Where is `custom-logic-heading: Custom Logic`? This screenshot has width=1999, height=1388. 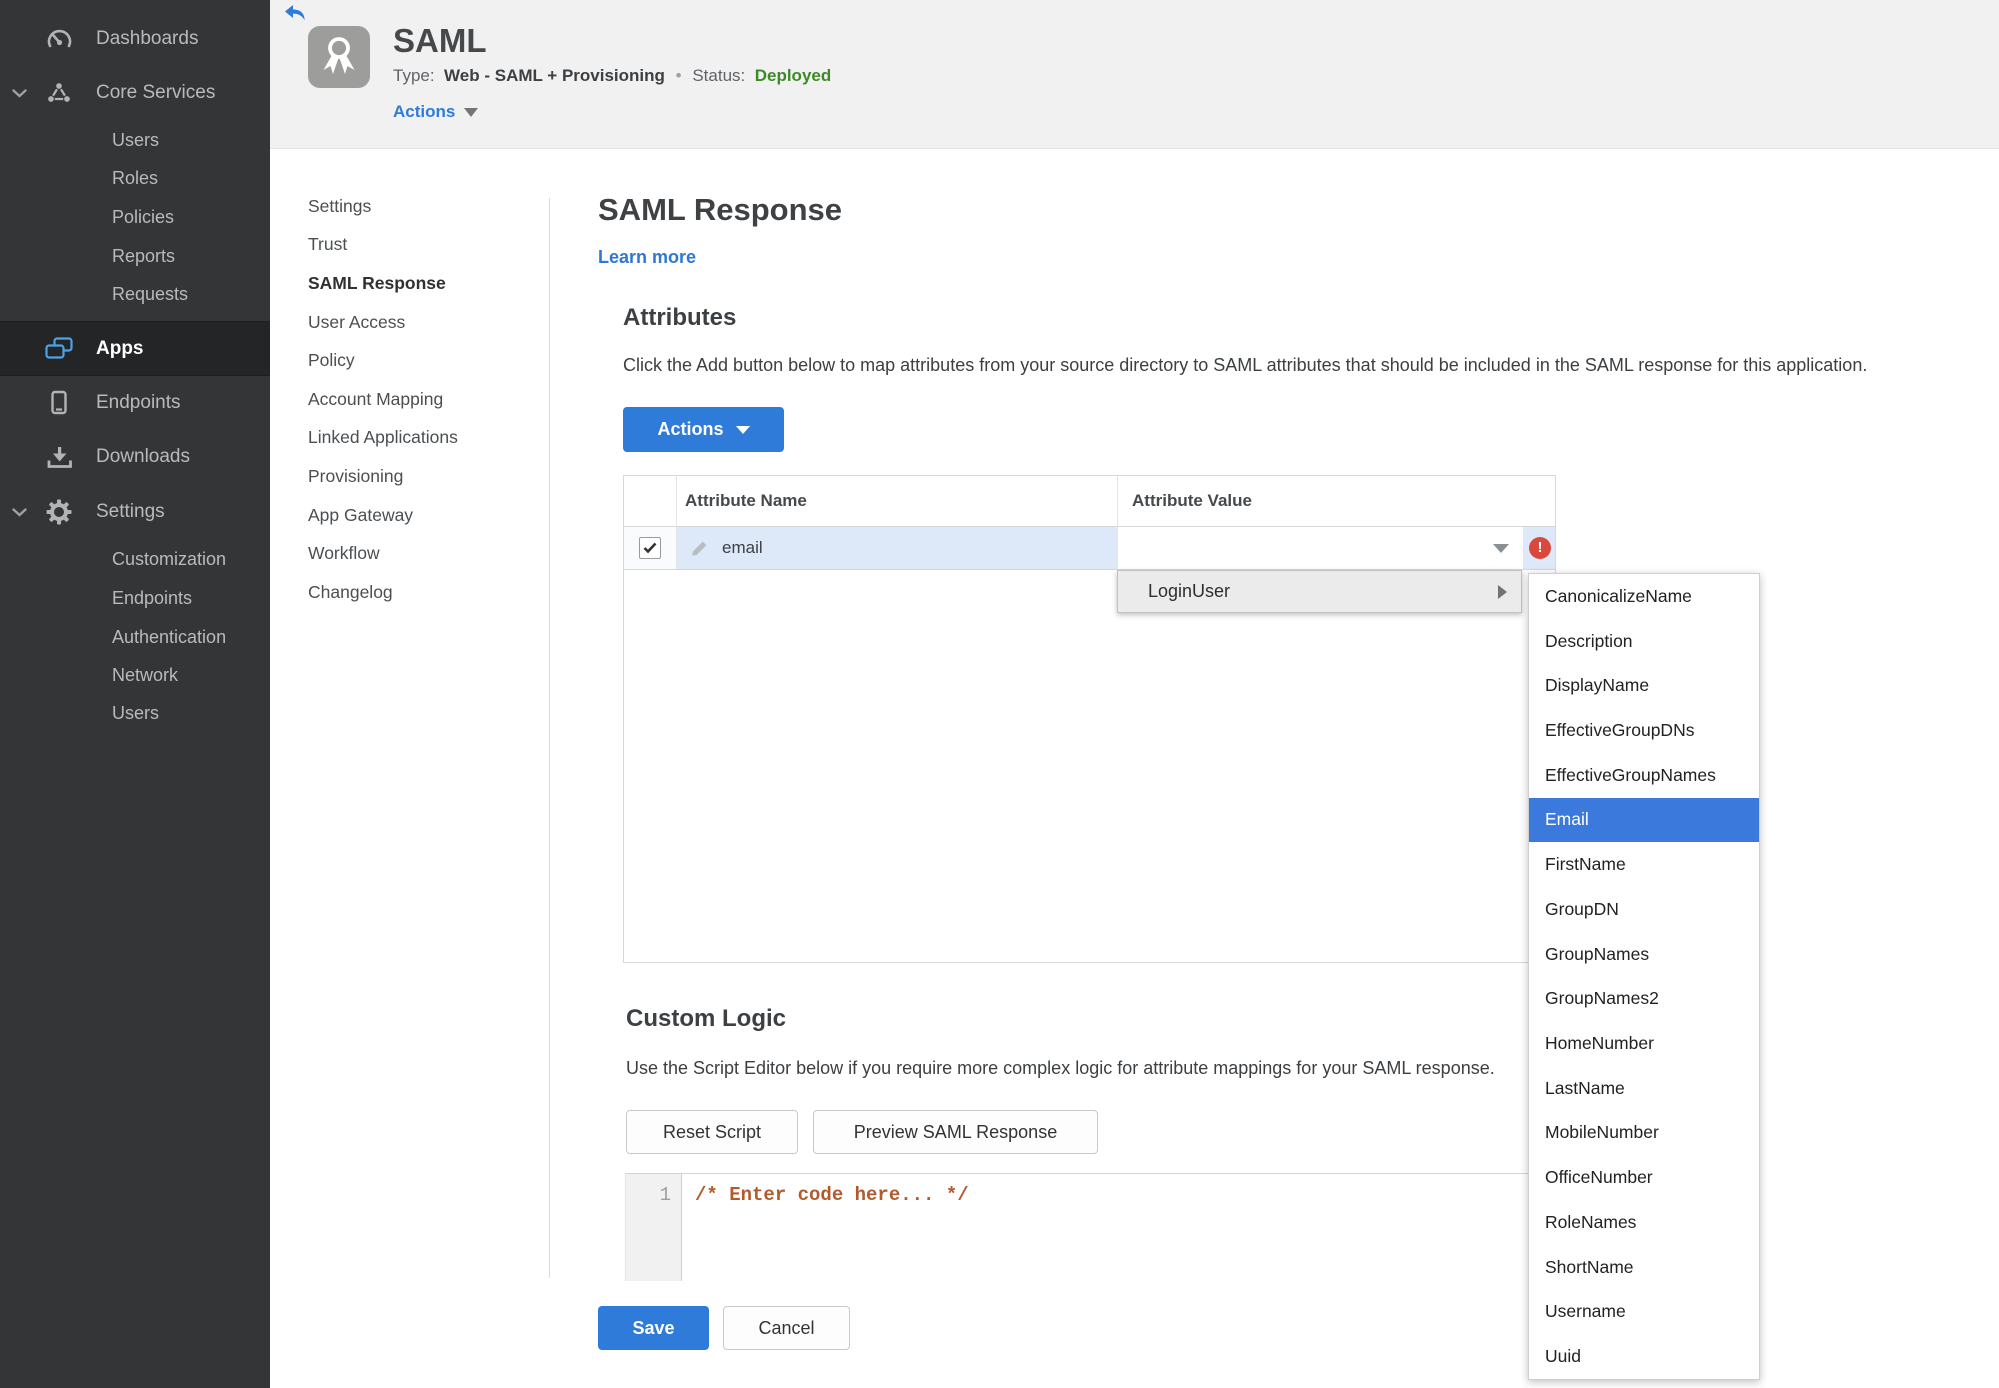
custom-logic-heading: Custom Logic is located at coordinates (706, 1018).